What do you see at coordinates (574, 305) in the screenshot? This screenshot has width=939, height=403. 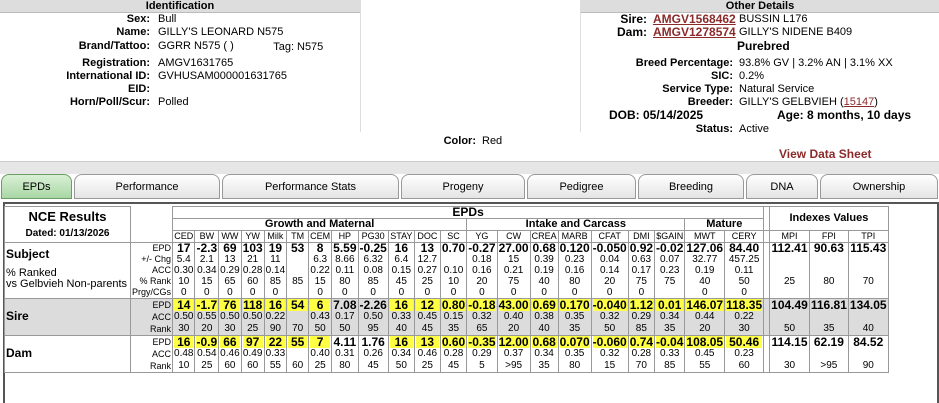 I see `sire-epd-value: 0.170` at bounding box center [574, 305].